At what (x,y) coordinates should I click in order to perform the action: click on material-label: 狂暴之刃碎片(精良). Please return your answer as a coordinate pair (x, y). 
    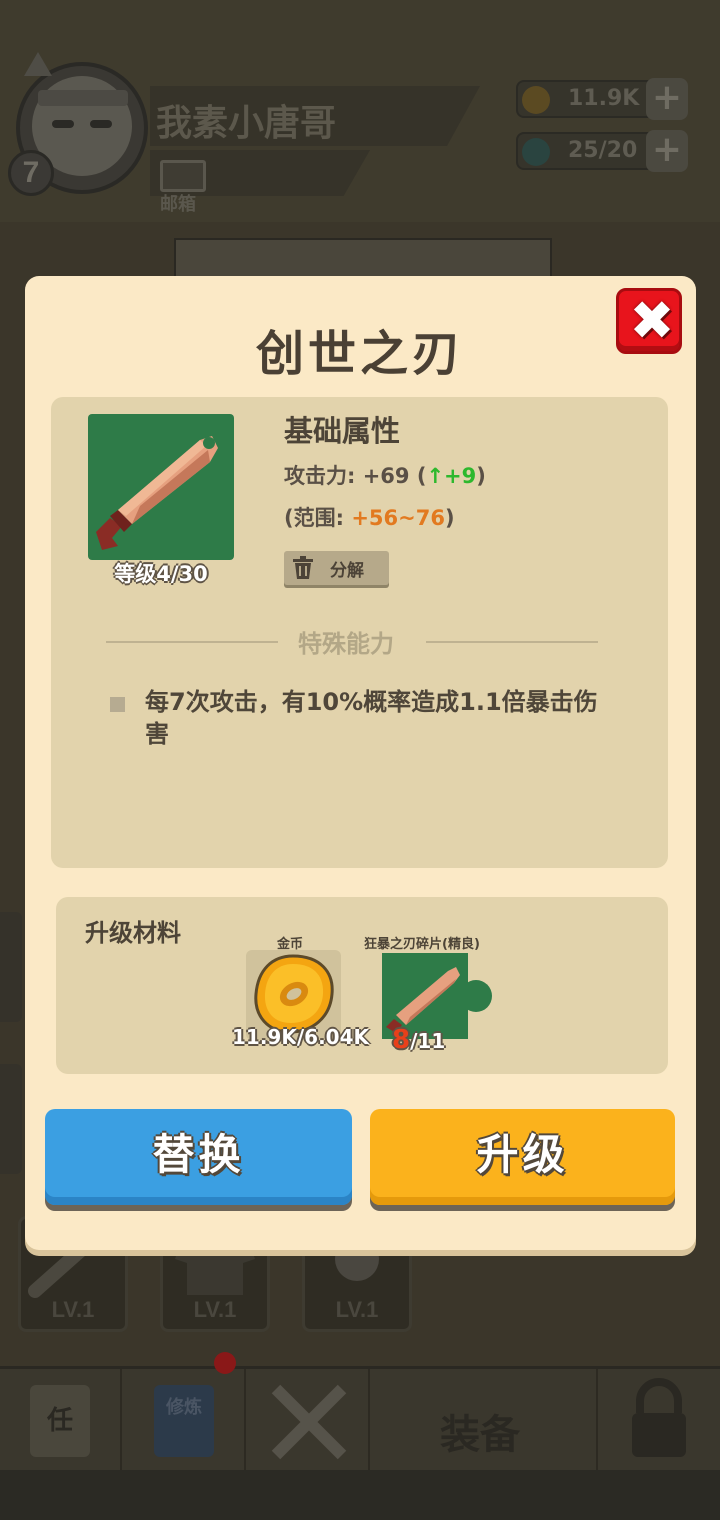
    Looking at the image, I should click on (422, 944).